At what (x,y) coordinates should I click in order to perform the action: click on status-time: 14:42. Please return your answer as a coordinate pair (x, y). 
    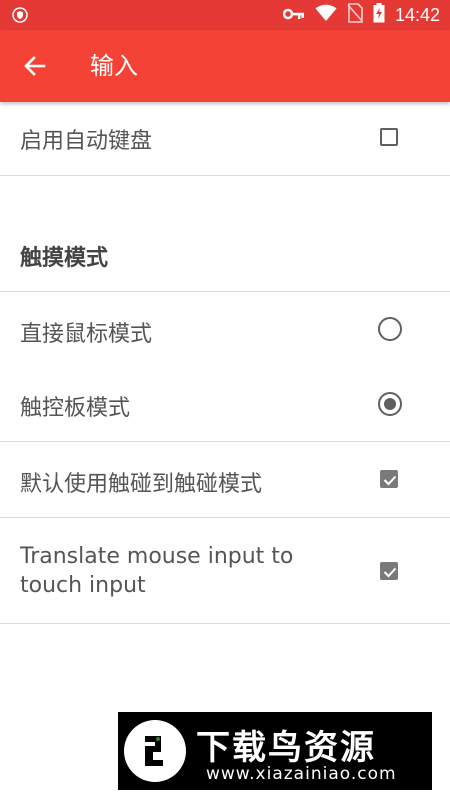
    Looking at the image, I should click on (417, 14).